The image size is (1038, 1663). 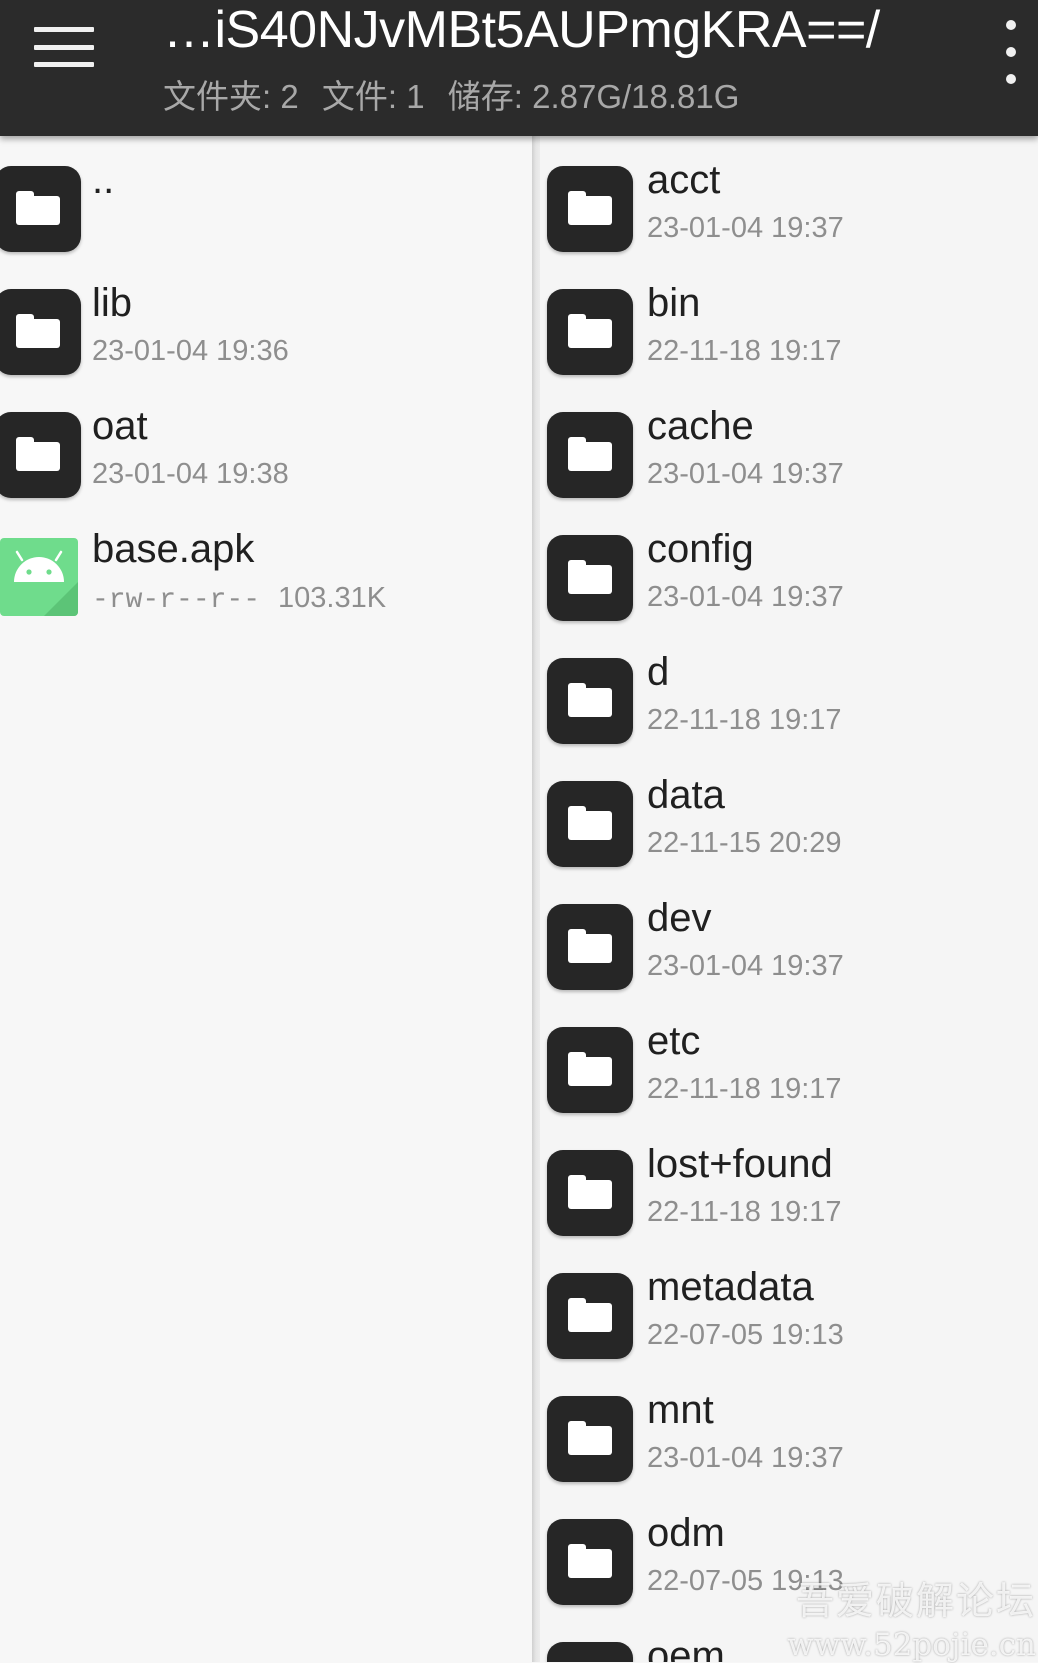 What do you see at coordinates (789, 576) in the screenshot?
I see `list-item-config: config 23-01-04 19:37` at bounding box center [789, 576].